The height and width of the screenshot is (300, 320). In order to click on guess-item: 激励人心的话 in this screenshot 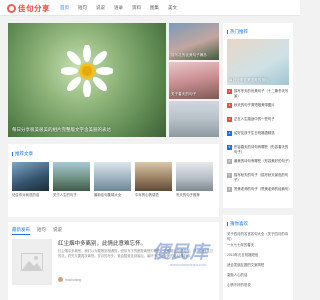, I will do `click(259, 275)`.